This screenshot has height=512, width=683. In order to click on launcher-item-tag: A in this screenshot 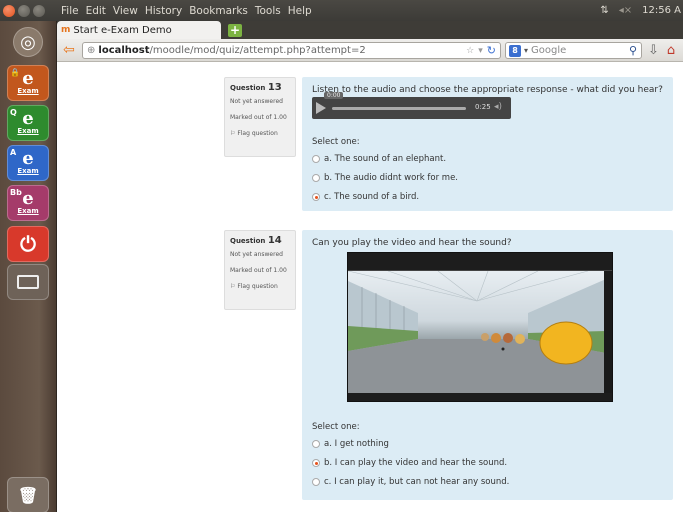, I will do `click(13, 152)`.